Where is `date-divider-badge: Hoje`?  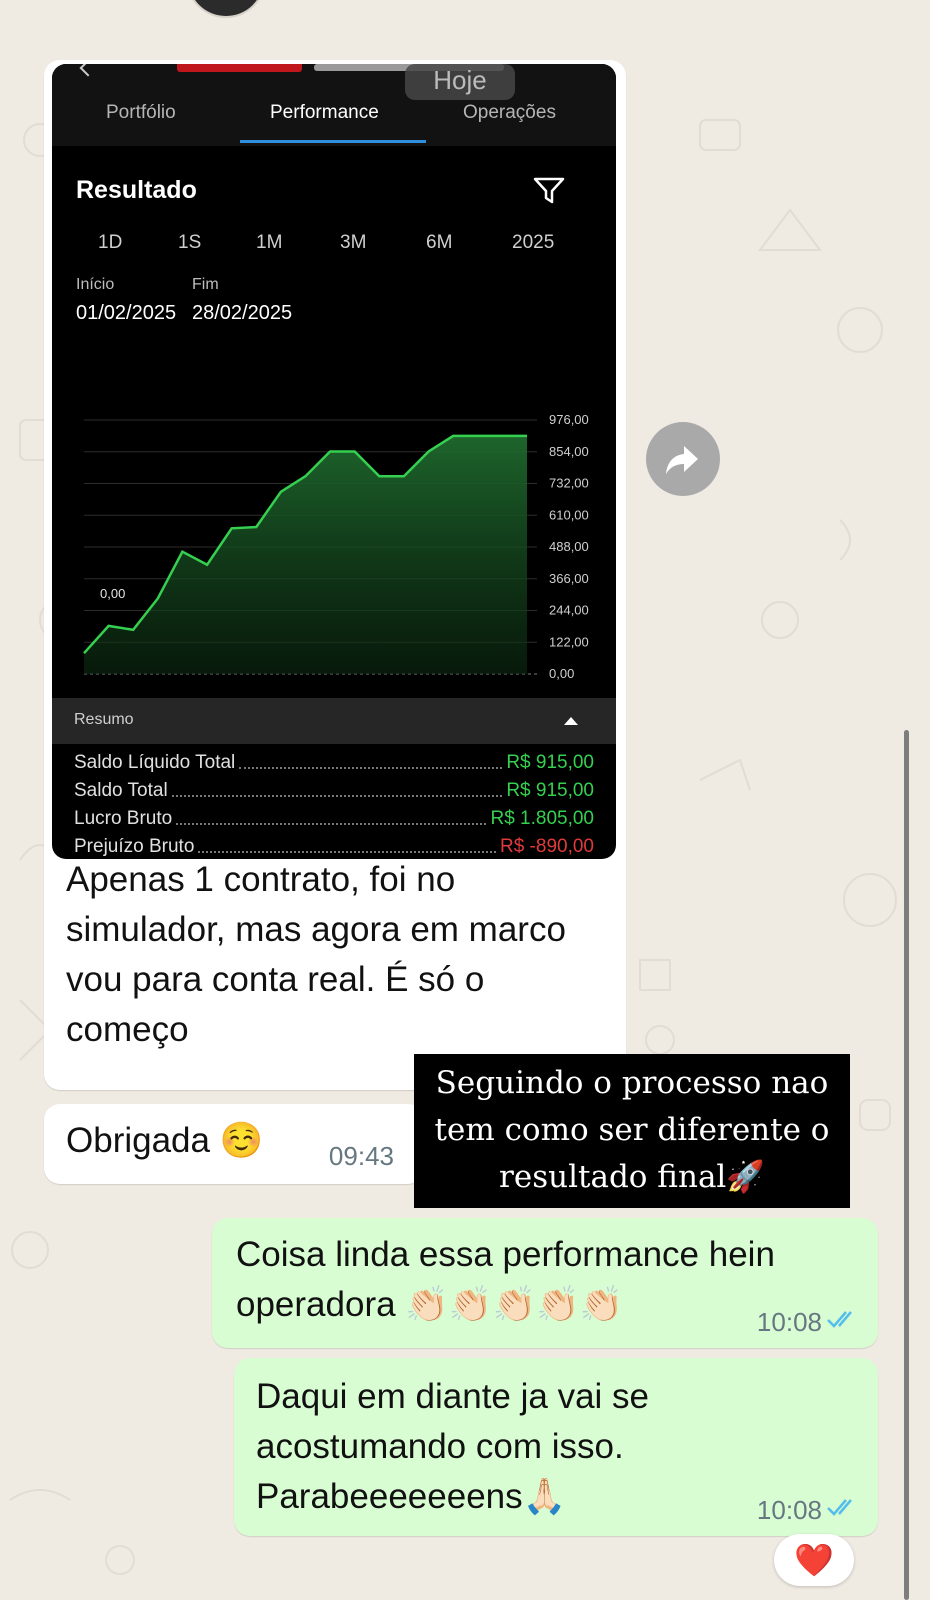
date-divider-badge: Hoje is located at coordinates (460, 82).